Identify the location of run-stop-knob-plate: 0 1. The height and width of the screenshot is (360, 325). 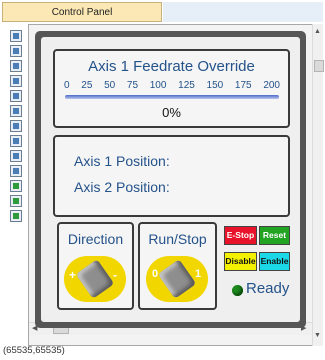
(177, 279).